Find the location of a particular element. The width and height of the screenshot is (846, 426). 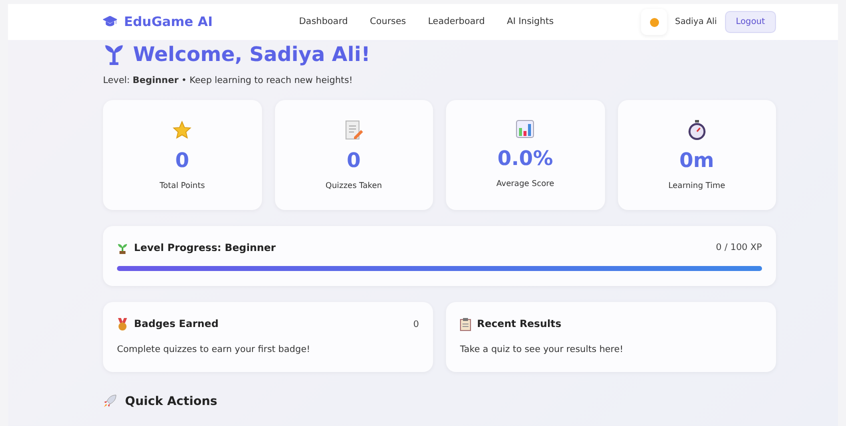

sun-icon is located at coordinates (654, 22).